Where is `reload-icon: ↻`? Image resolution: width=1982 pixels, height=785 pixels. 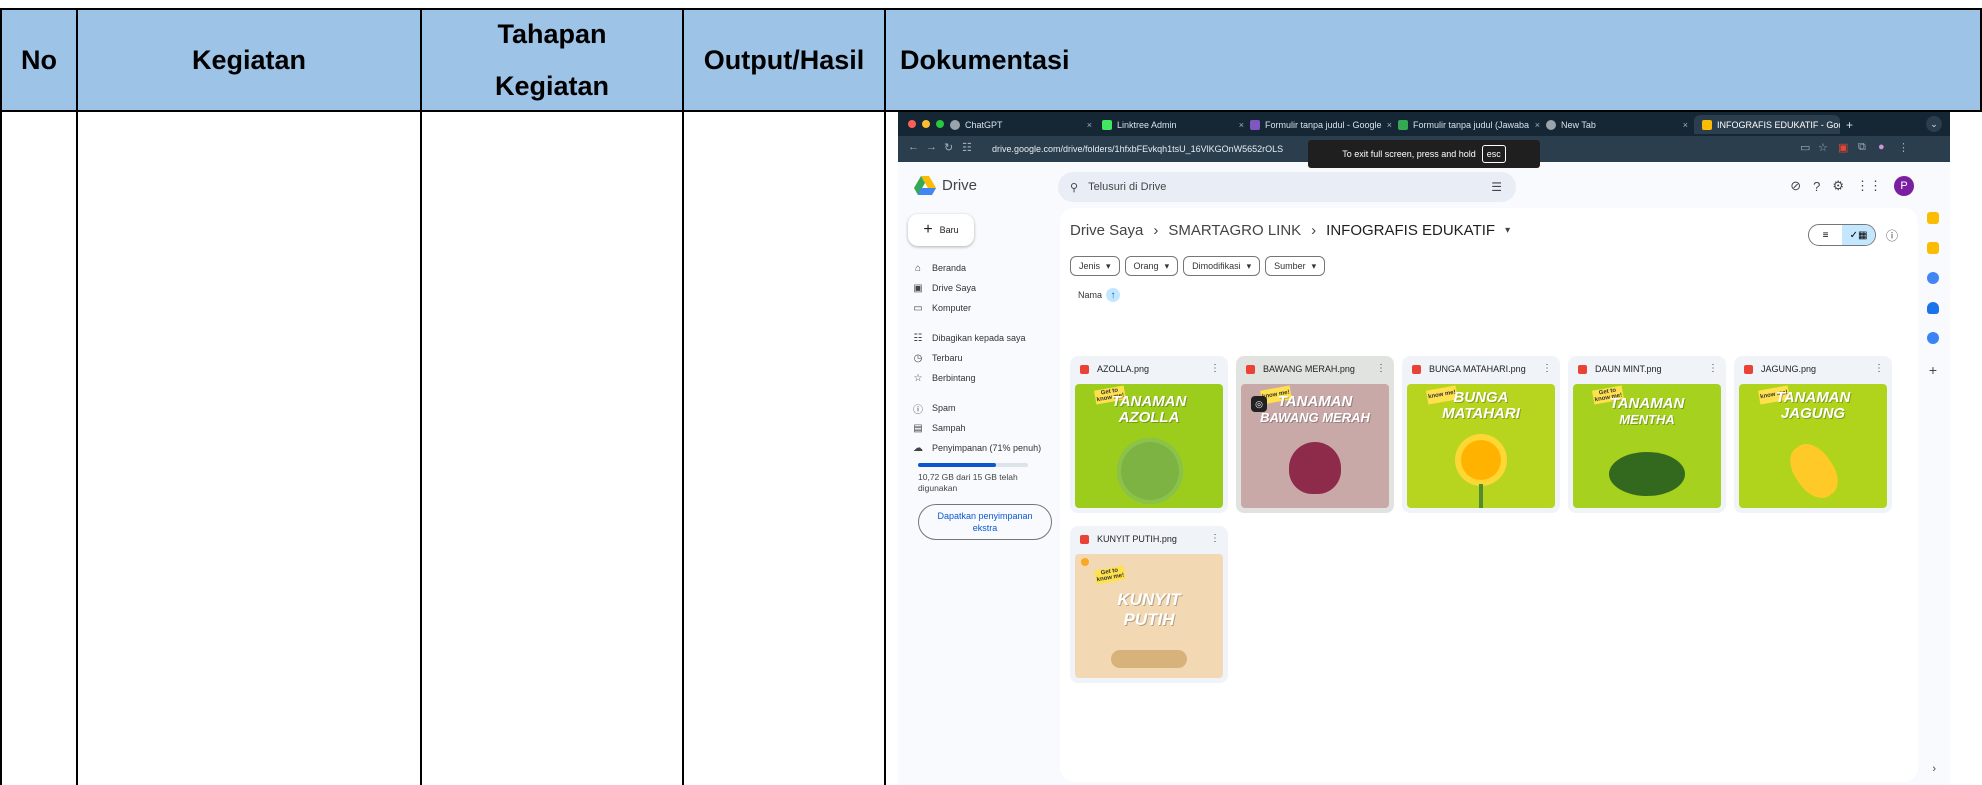 reload-icon: ↻ is located at coordinates (948, 147).